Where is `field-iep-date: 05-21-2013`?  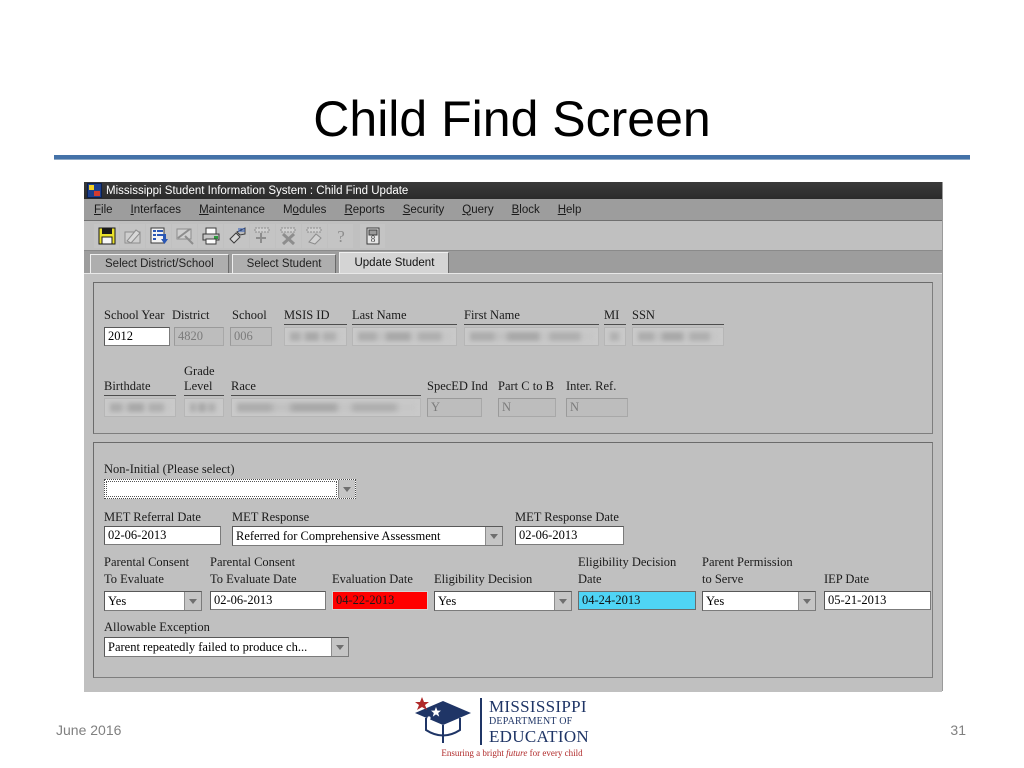 field-iep-date: 05-21-2013 is located at coordinates (877, 600).